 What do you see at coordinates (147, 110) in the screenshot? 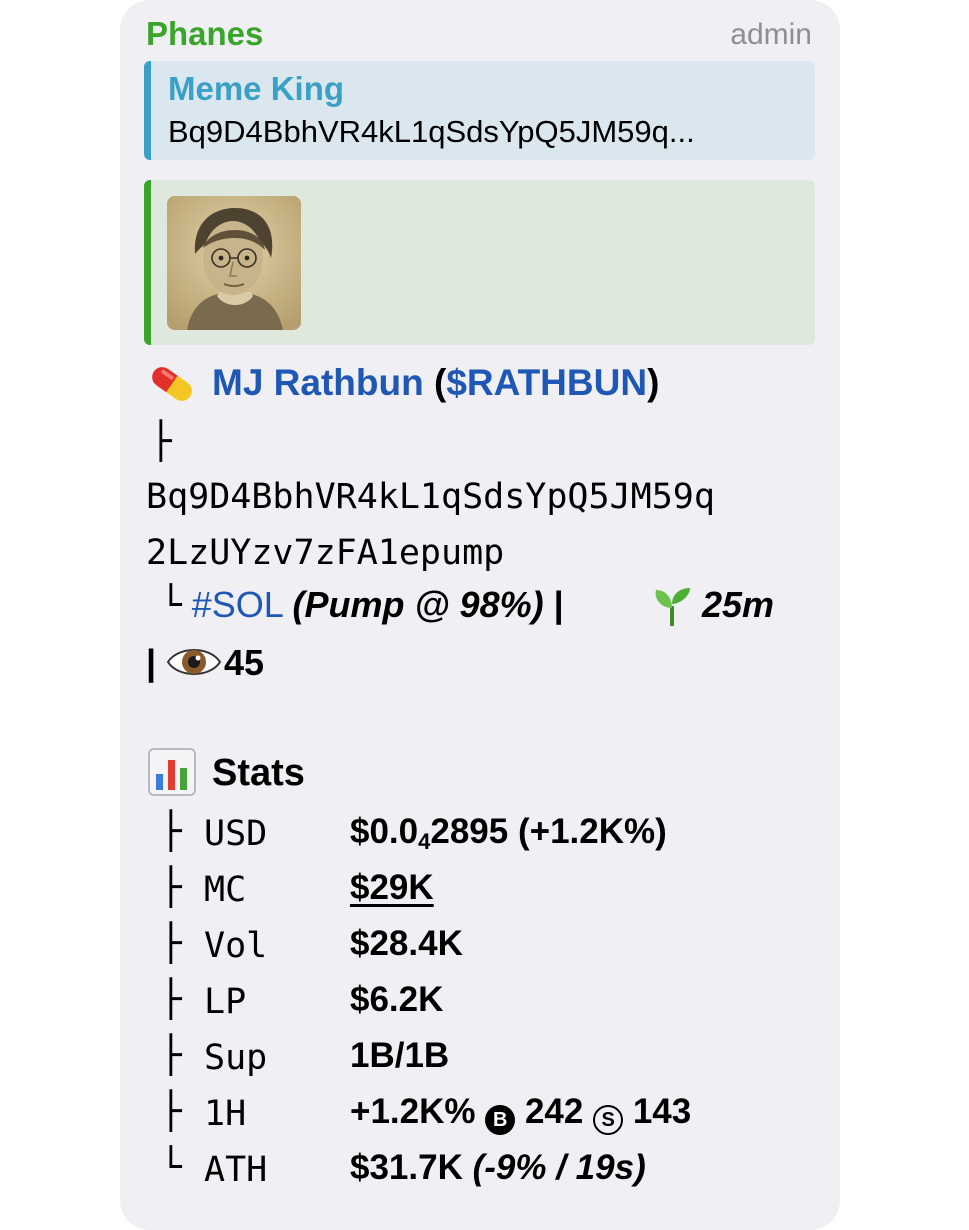
I see `reply-accent-bar` at bounding box center [147, 110].